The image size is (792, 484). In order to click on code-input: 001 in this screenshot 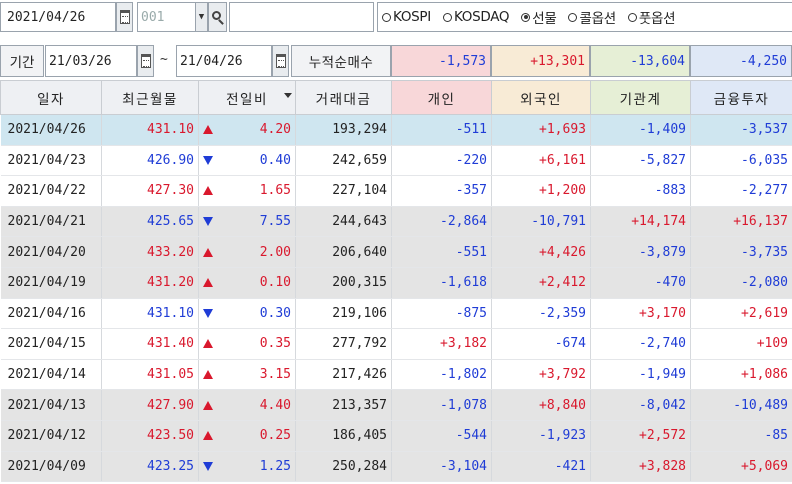, I will do `click(167, 17)`.